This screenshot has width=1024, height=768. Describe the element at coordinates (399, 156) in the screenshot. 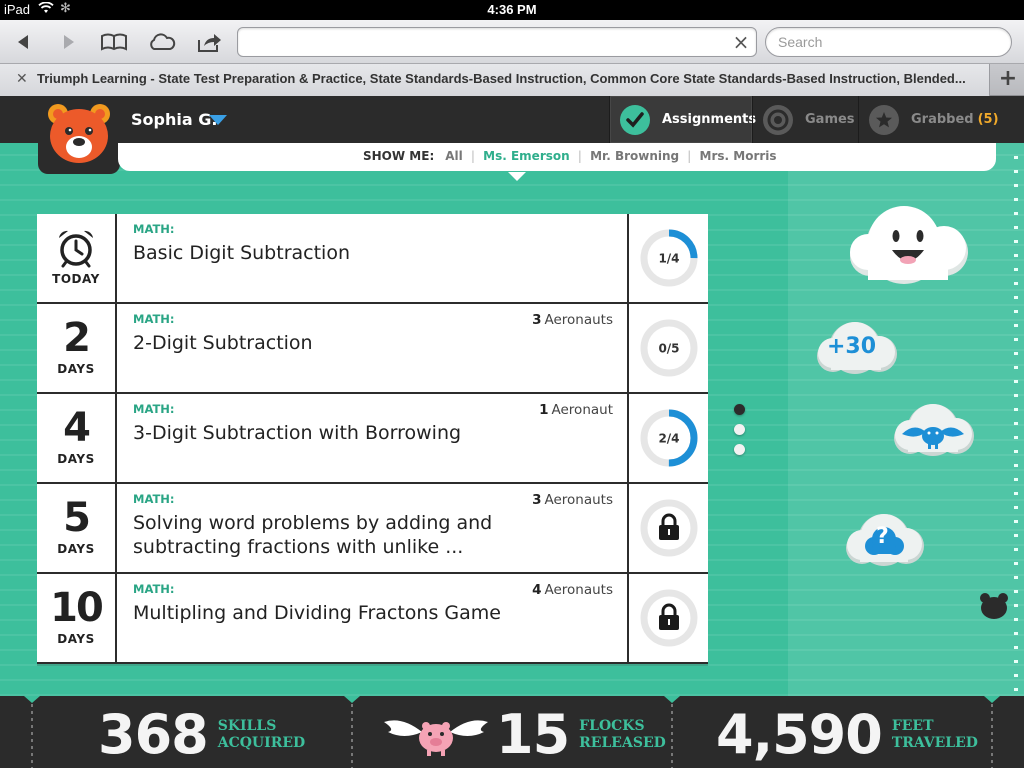

I see `filter-label: SHOW ME:` at that location.